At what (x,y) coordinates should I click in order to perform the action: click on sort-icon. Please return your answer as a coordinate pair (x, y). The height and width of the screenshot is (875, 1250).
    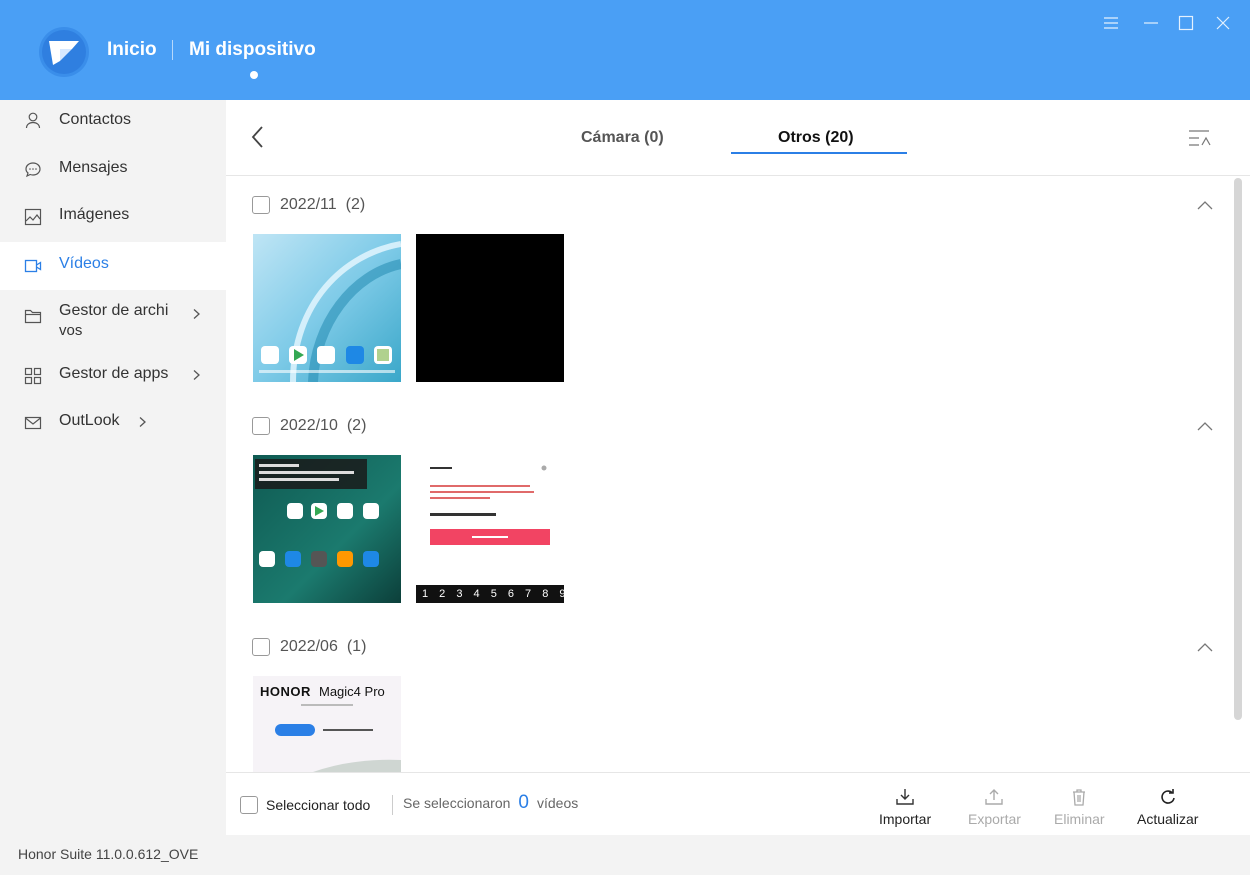
    Looking at the image, I should click on (1200, 138).